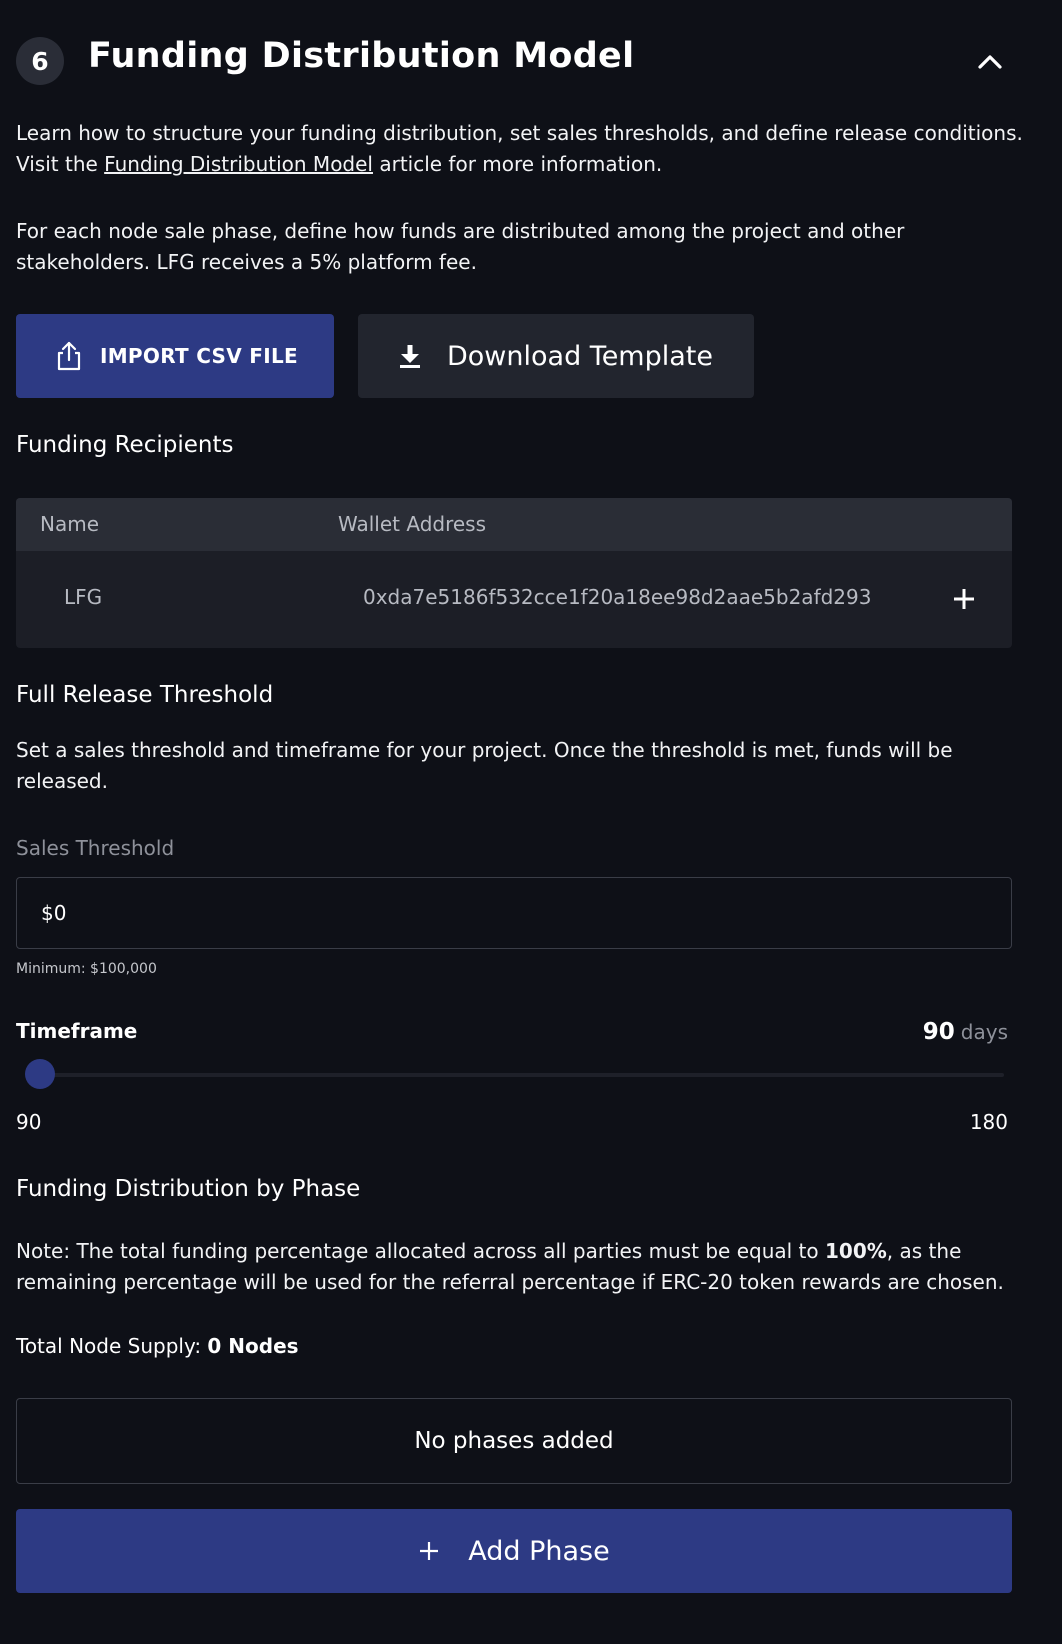 The image size is (1062, 1644). What do you see at coordinates (62, 781) in the screenshot?
I see `release-description-line-2: released.` at bounding box center [62, 781].